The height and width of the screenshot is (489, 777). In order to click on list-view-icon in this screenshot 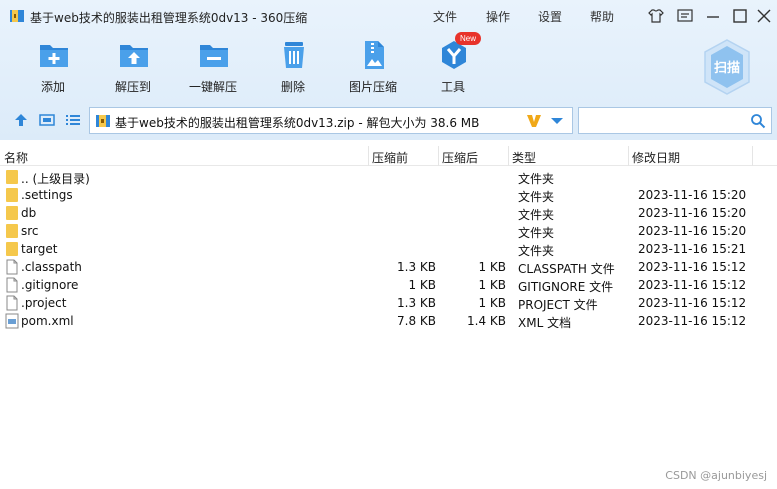, I will do `click(73, 120)`.